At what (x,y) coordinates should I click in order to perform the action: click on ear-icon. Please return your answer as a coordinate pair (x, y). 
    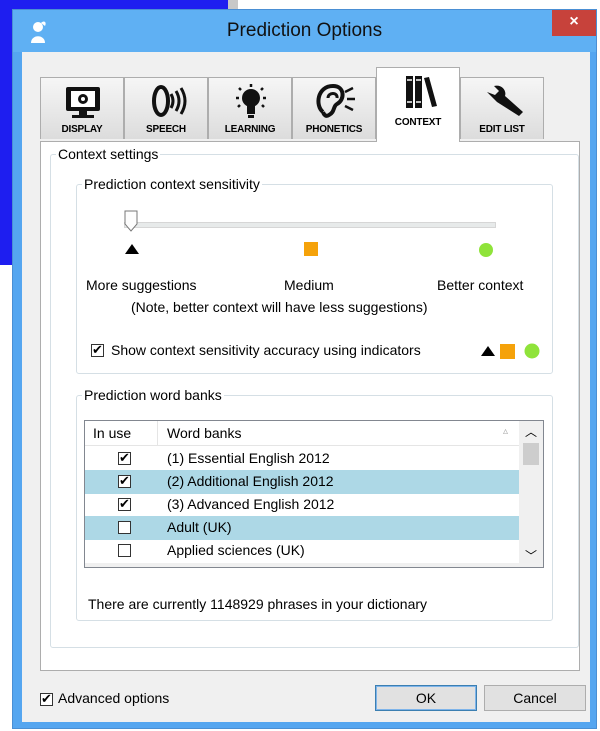
    Looking at the image, I should click on (335, 100).